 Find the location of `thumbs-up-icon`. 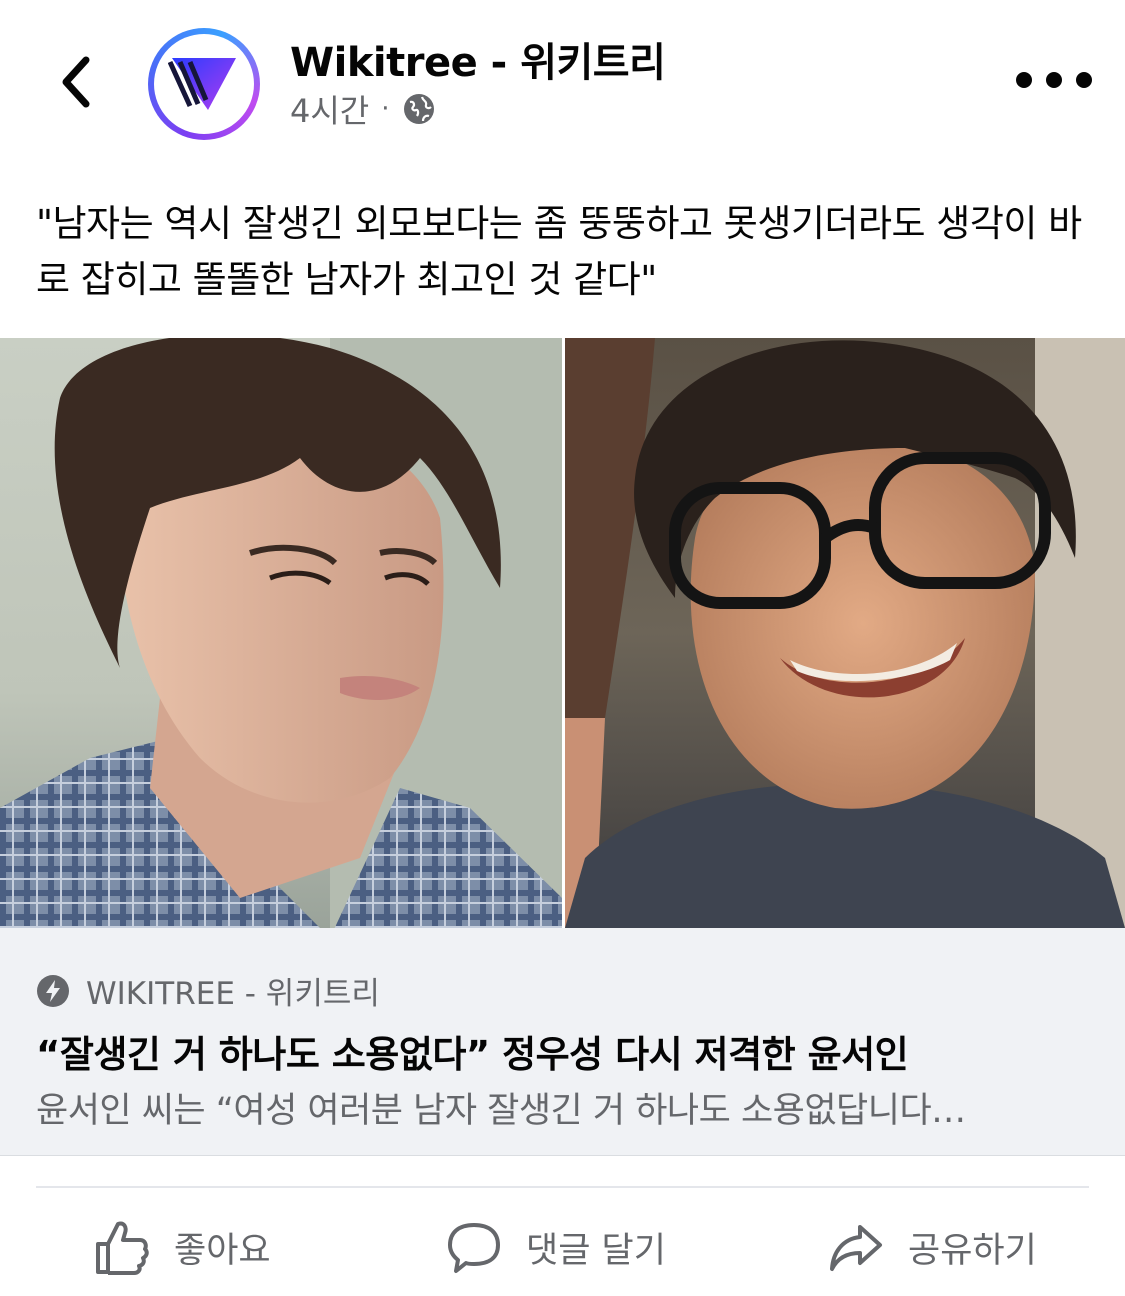

thumbs-up-icon is located at coordinates (122, 1248).